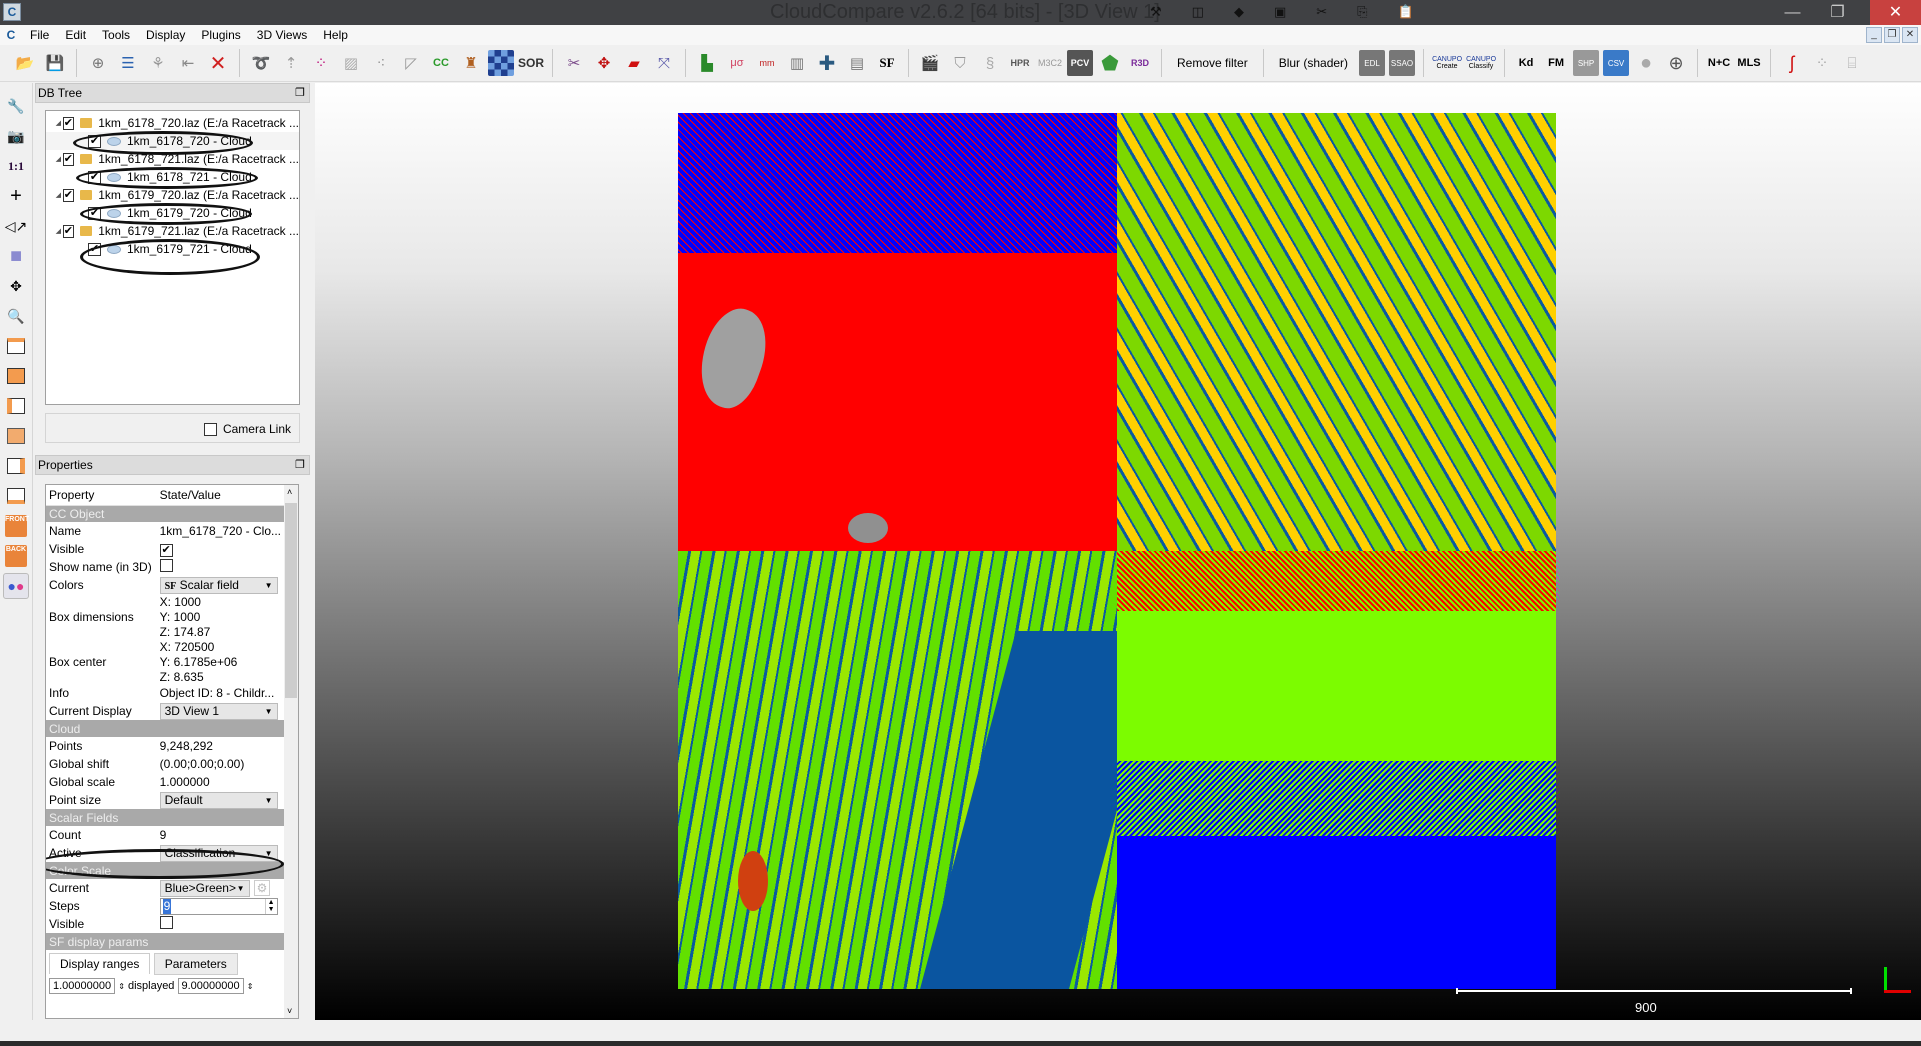 The width and height of the screenshot is (1921, 1046). Describe the element at coordinates (167, 906) in the screenshot. I see `steps-input: 9` at that location.